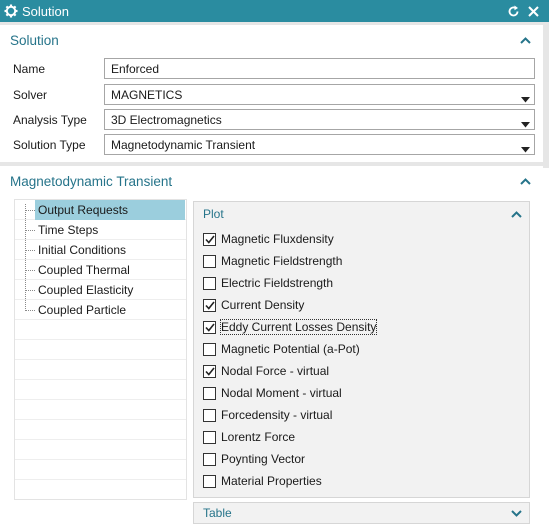 This screenshot has height=525, width=549. I want to click on gear-icon, so click(11, 11).